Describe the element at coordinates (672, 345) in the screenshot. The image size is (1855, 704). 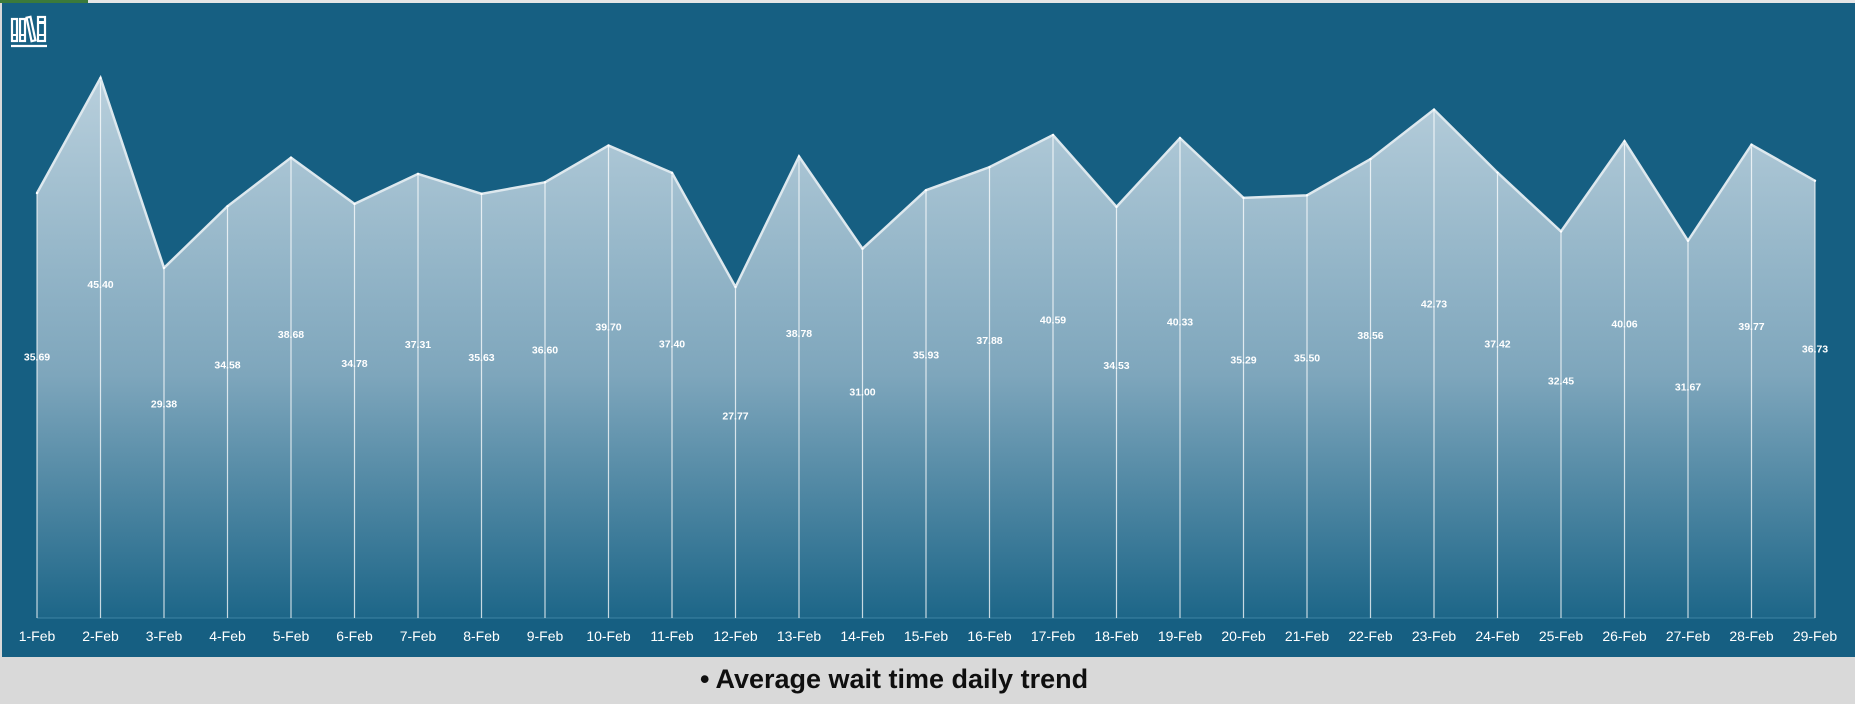
I see `data-label: 37.40` at that location.